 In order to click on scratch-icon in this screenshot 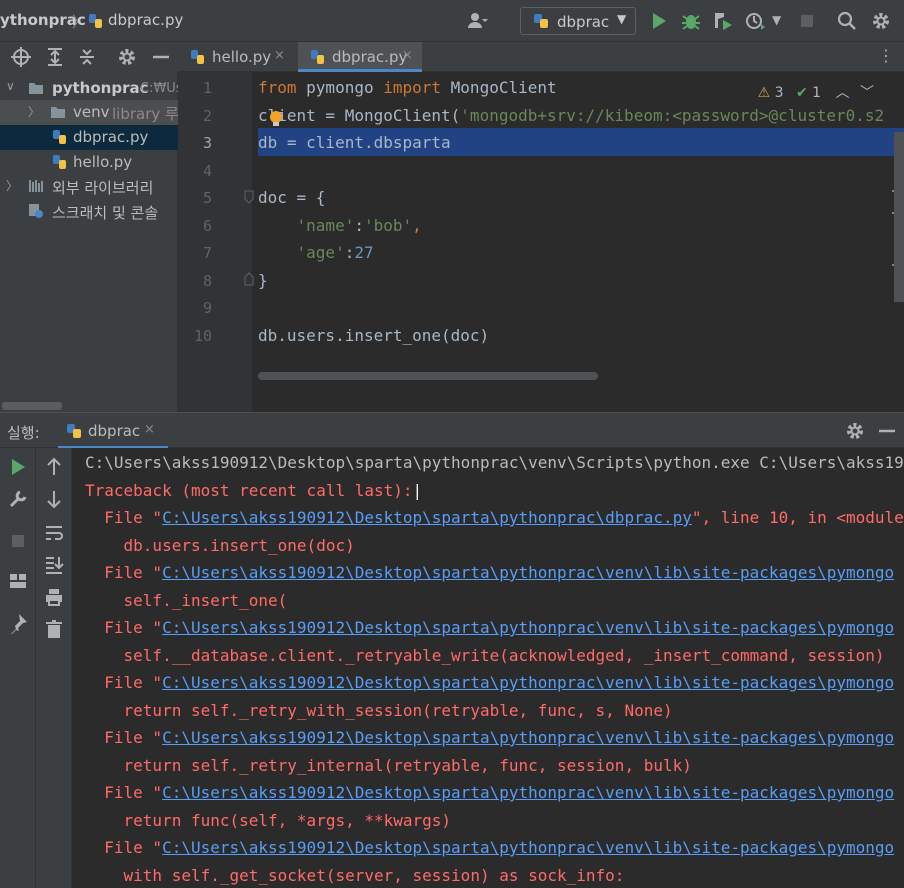, I will do `click(36, 211)`.